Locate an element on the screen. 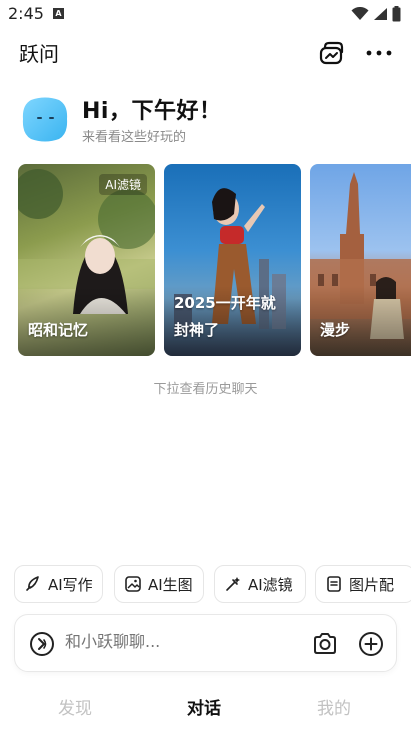 This screenshot has width=411, height=730. app-header: 跃问 is located at coordinates (205, 53).